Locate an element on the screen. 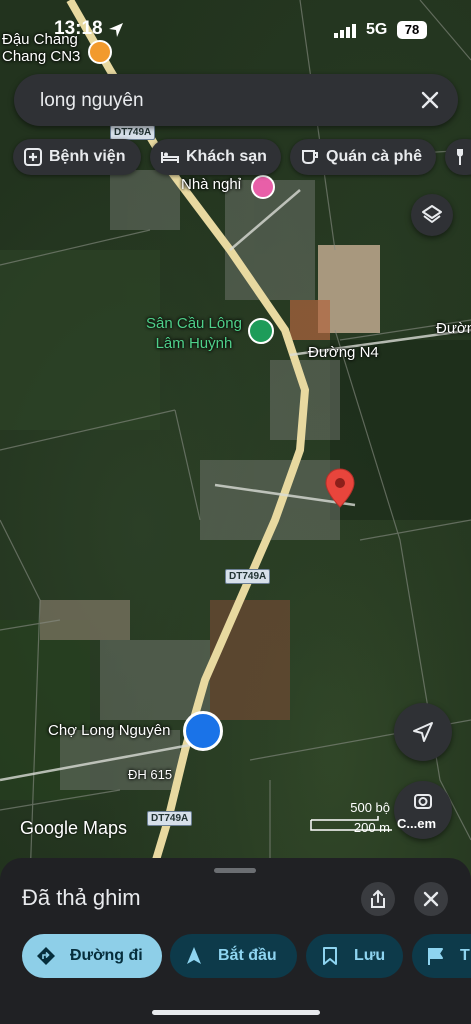  google-maps-logo: Google Maps is located at coordinates (74, 828).